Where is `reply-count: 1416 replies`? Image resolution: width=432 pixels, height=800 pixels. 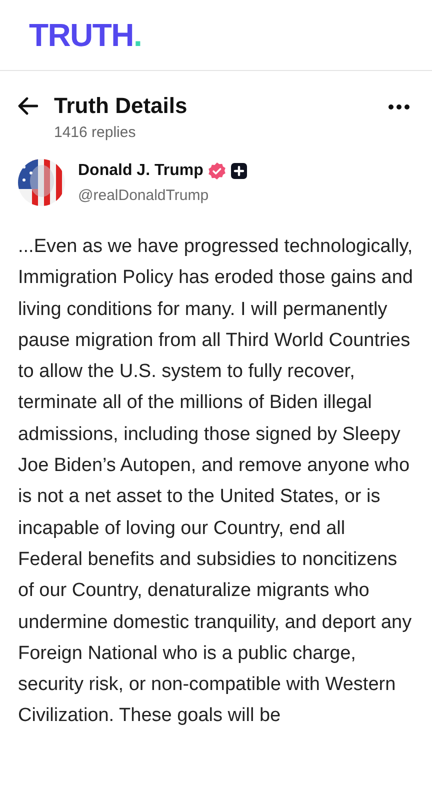
reply-count: 1416 replies is located at coordinates (95, 133).